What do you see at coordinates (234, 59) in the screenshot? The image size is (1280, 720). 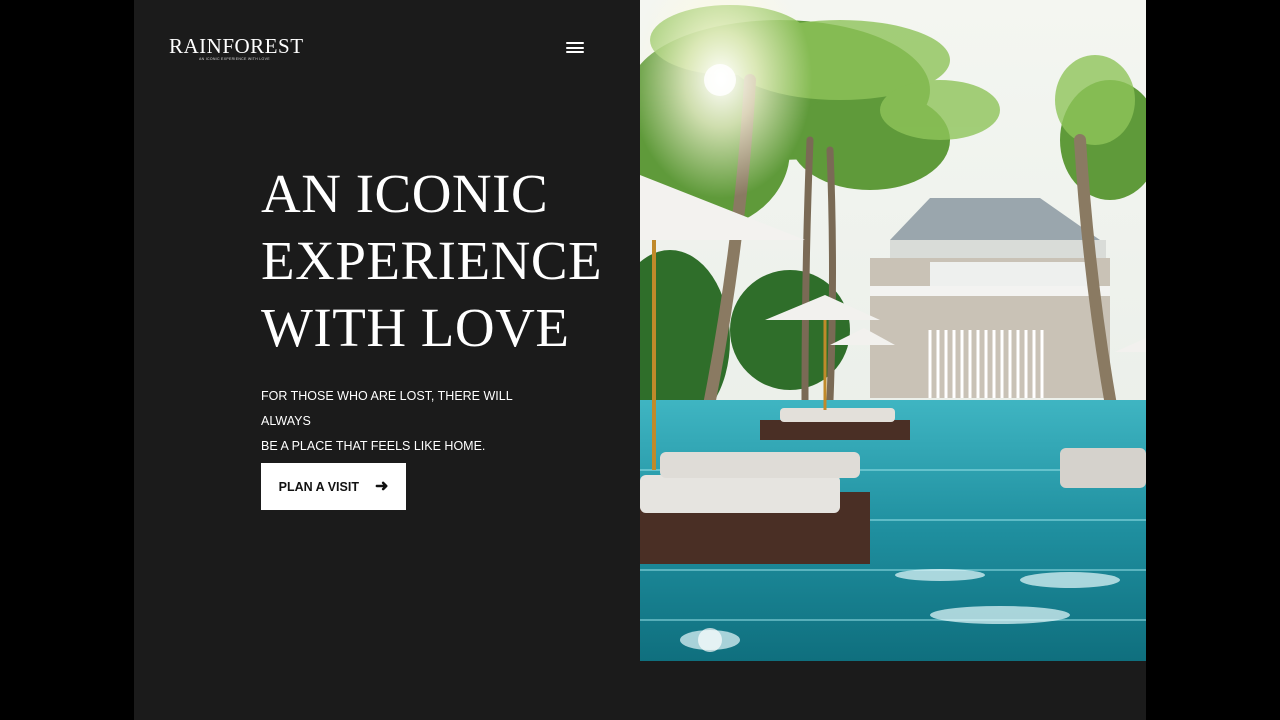 I see `logo-tagline: AN ICONIC EXPERIENCE WITH LOVE` at bounding box center [234, 59].